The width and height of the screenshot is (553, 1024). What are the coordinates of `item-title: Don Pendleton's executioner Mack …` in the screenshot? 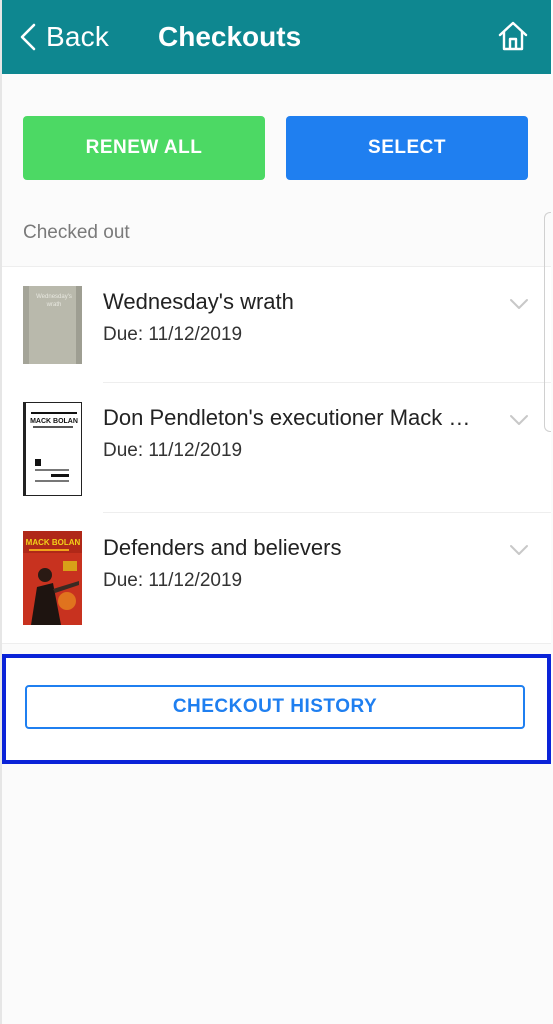 It's located at (287, 417).